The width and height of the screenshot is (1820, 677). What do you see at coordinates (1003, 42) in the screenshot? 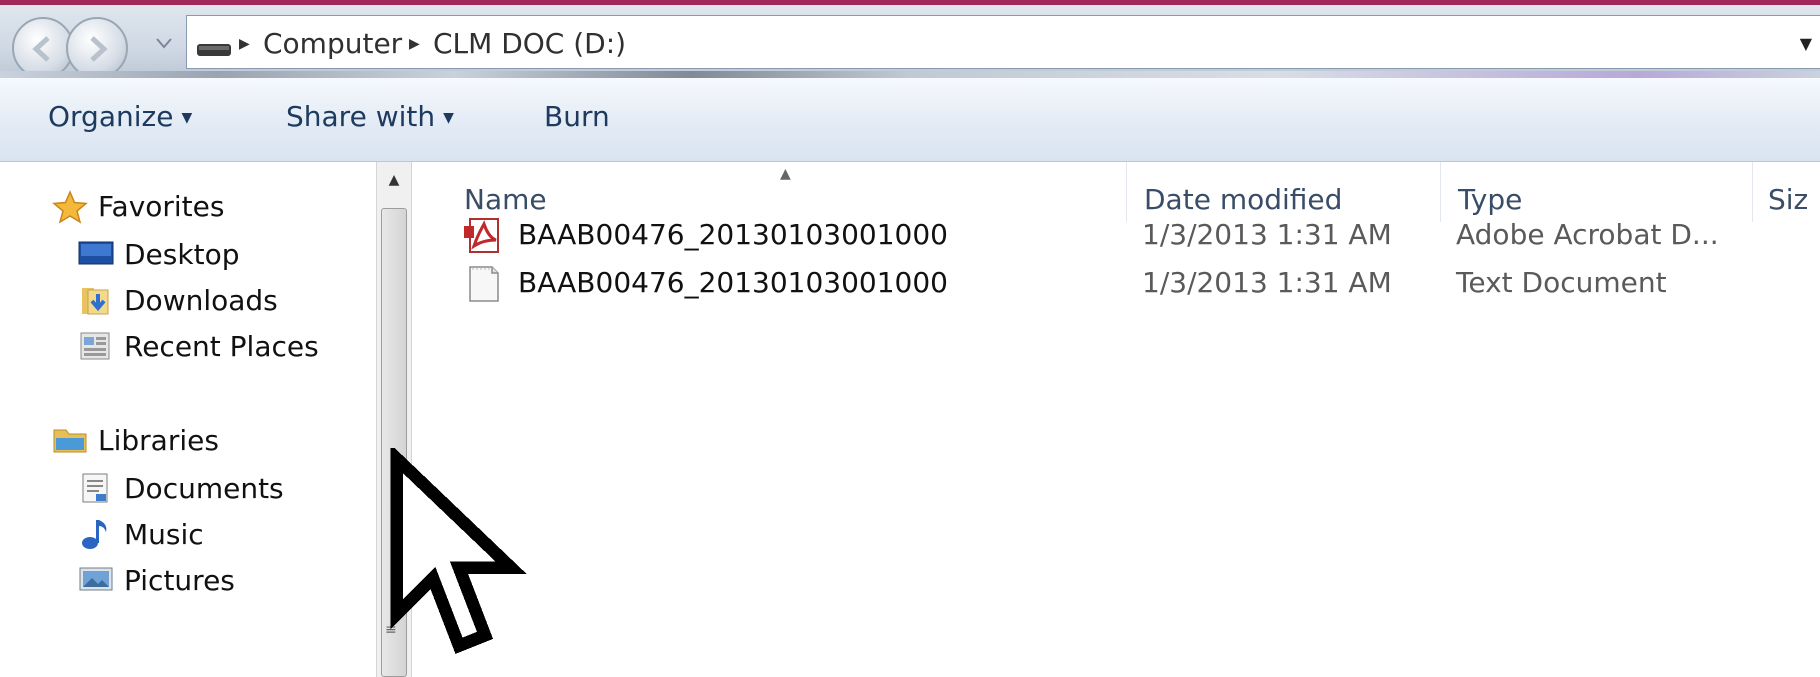
I see `address-box: ▶ Computer ▶ CLM DOC (D:) ▼` at bounding box center [1003, 42].